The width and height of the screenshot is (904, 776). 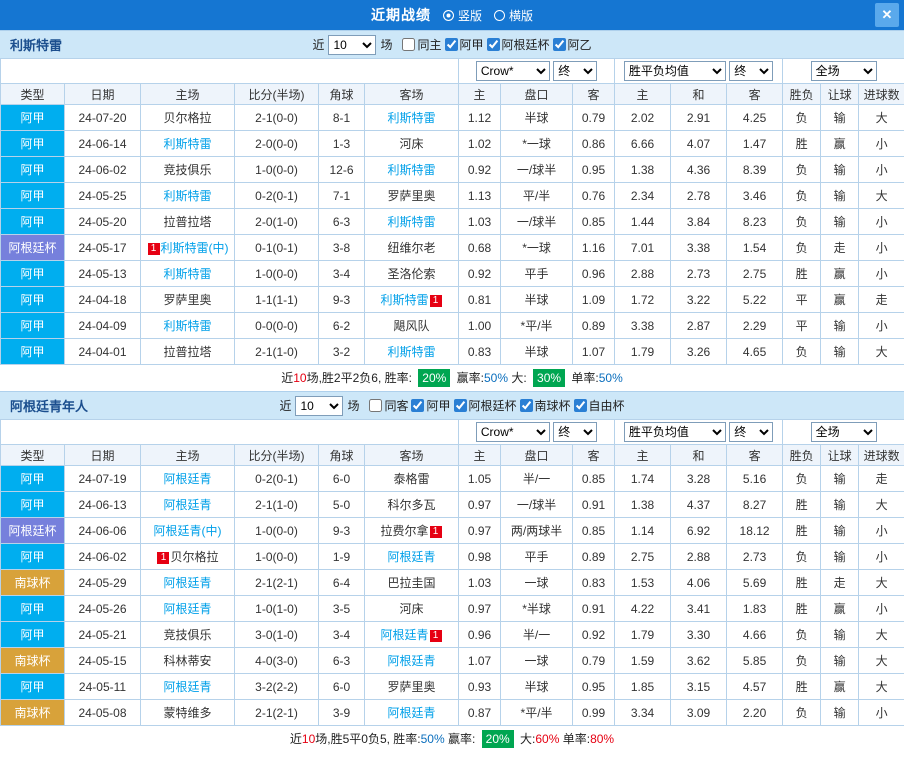 What do you see at coordinates (276, 195) in the screenshot?
I see `match-score: 0-2(0-1)` at bounding box center [276, 195].